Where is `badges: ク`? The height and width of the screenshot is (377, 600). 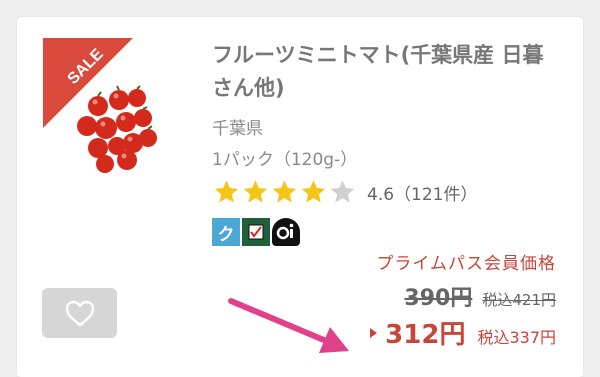
badges: ク is located at coordinates (257, 232).